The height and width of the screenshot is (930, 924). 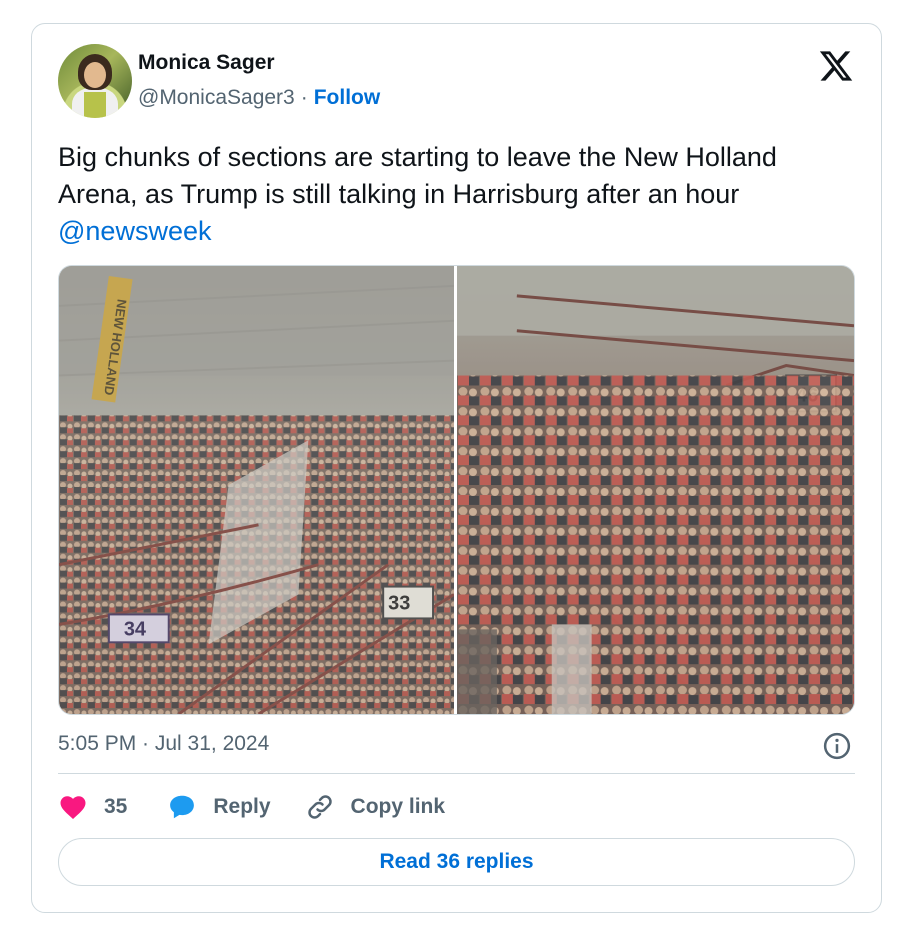 I want to click on copy-link-button: Copy link, so click(x=375, y=807).